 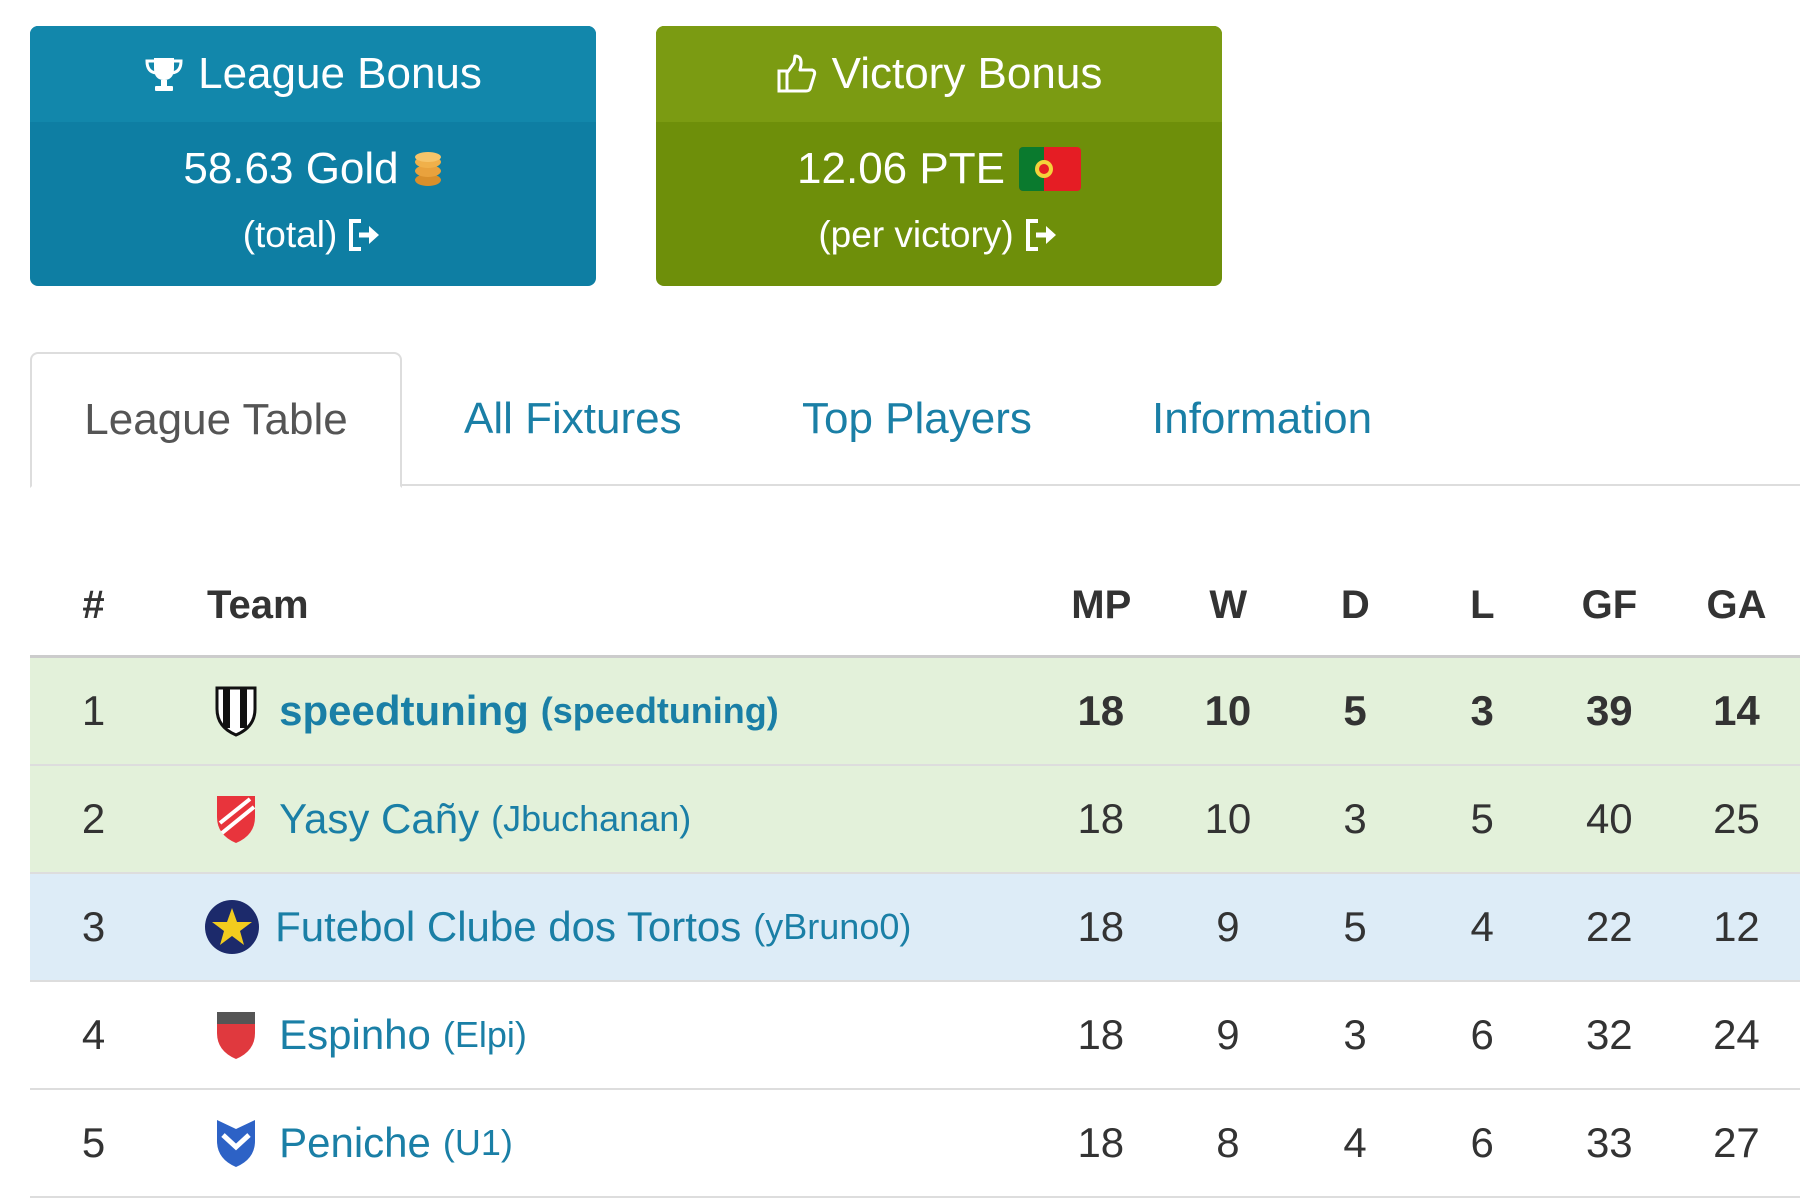 I want to click on team-name-link: Espinho, so click(x=355, y=1035).